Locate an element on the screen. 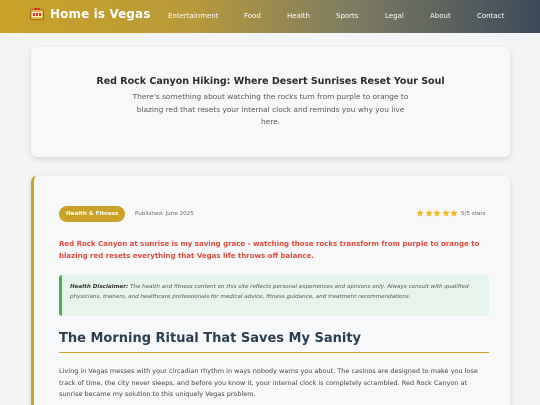 The height and width of the screenshot is (405, 540). brand-logo-link: Home is Vegas is located at coordinates (90, 14).